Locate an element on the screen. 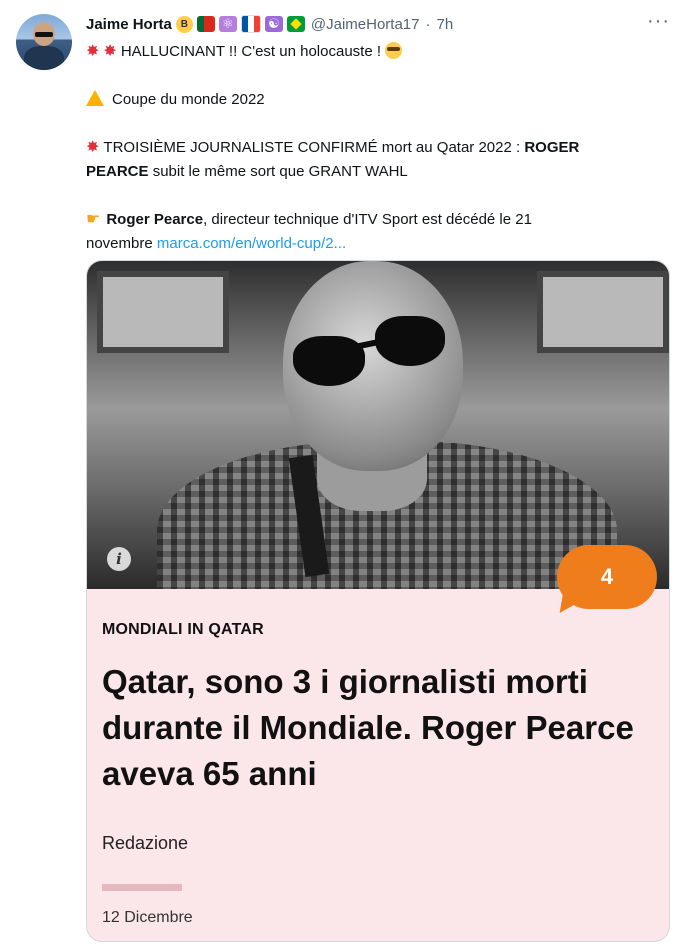 This screenshot has width=700, height=944. more-options-icon: ··· is located at coordinates (658, 21).